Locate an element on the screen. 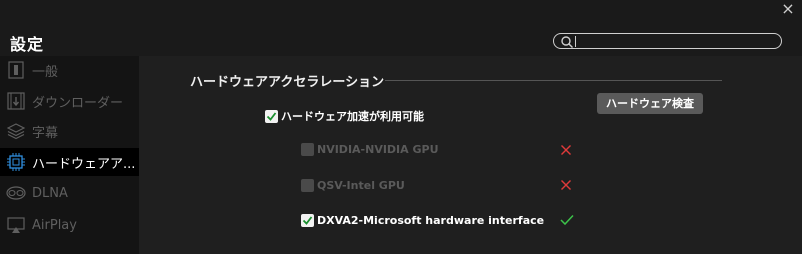 The image size is (802, 254). airplay-icon is located at coordinates (16, 225).